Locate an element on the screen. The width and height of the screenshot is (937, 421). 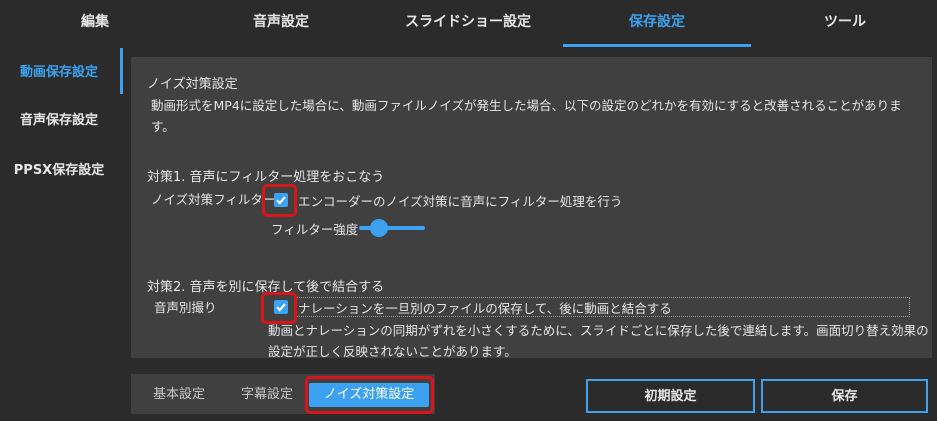
separate-audio-label: 音声別撮り is located at coordinates (185, 307).